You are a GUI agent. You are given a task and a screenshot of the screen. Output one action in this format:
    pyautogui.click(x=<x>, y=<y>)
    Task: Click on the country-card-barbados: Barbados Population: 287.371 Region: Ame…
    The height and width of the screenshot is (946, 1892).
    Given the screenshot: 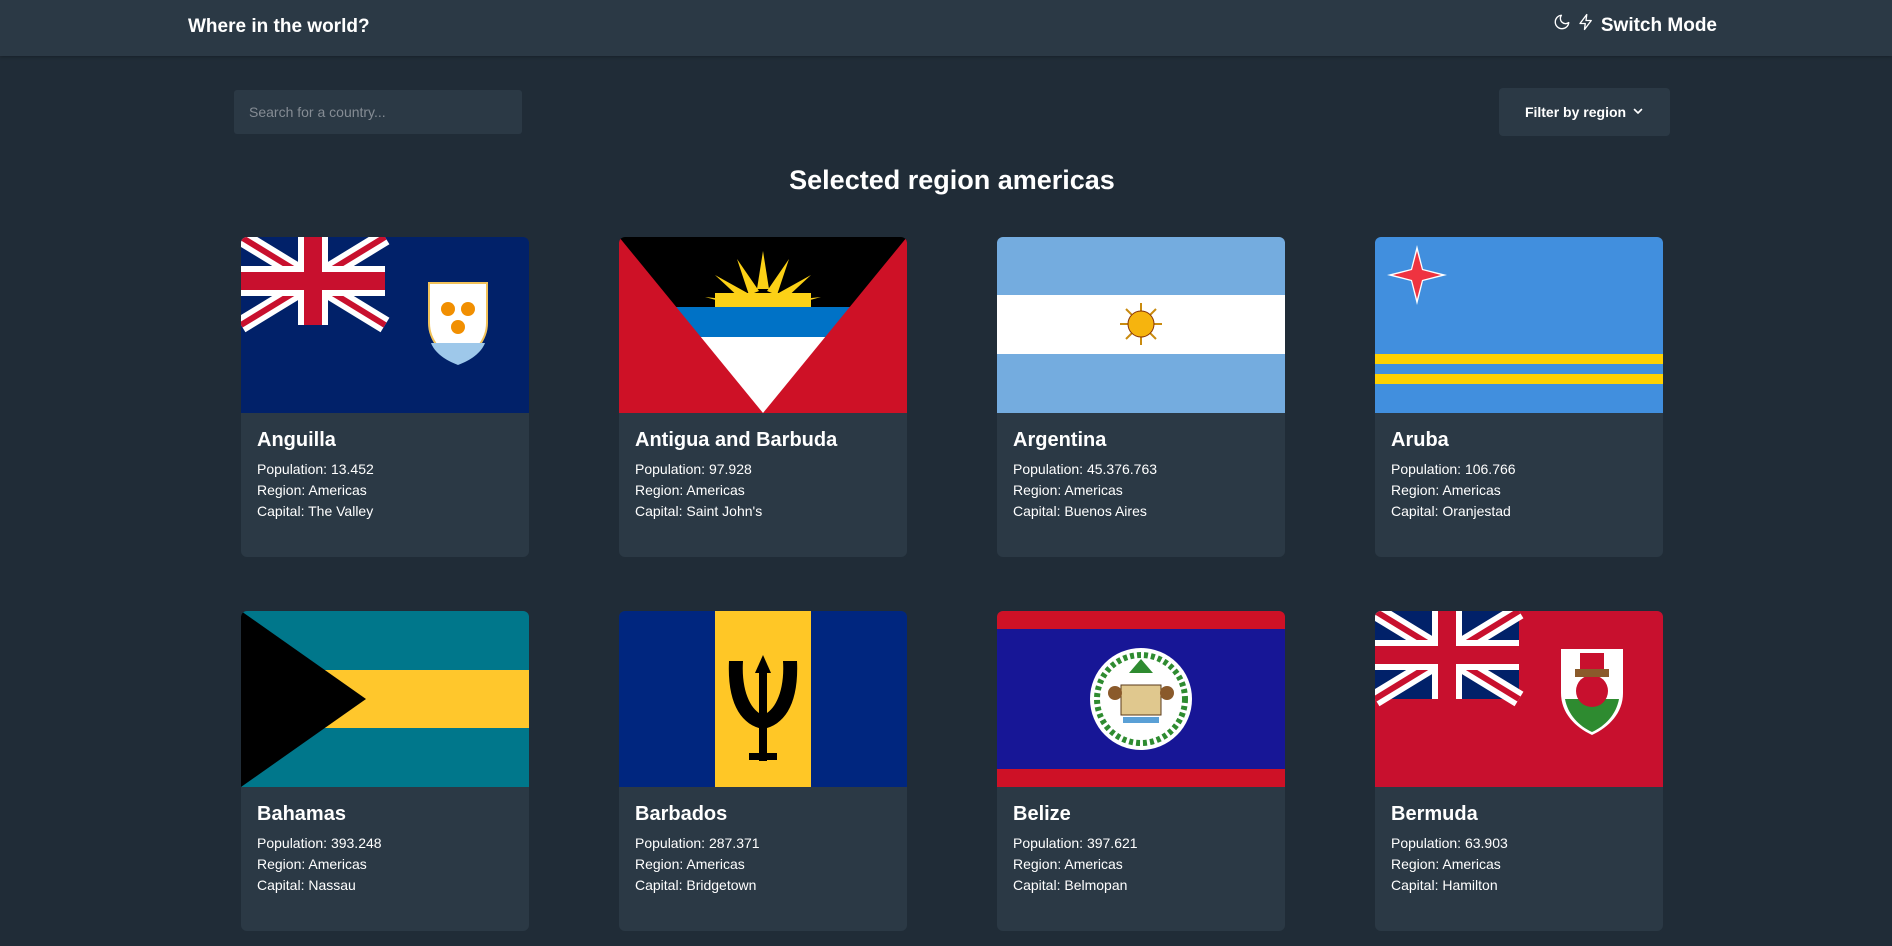 What is the action you would take?
    pyautogui.click(x=763, y=771)
    